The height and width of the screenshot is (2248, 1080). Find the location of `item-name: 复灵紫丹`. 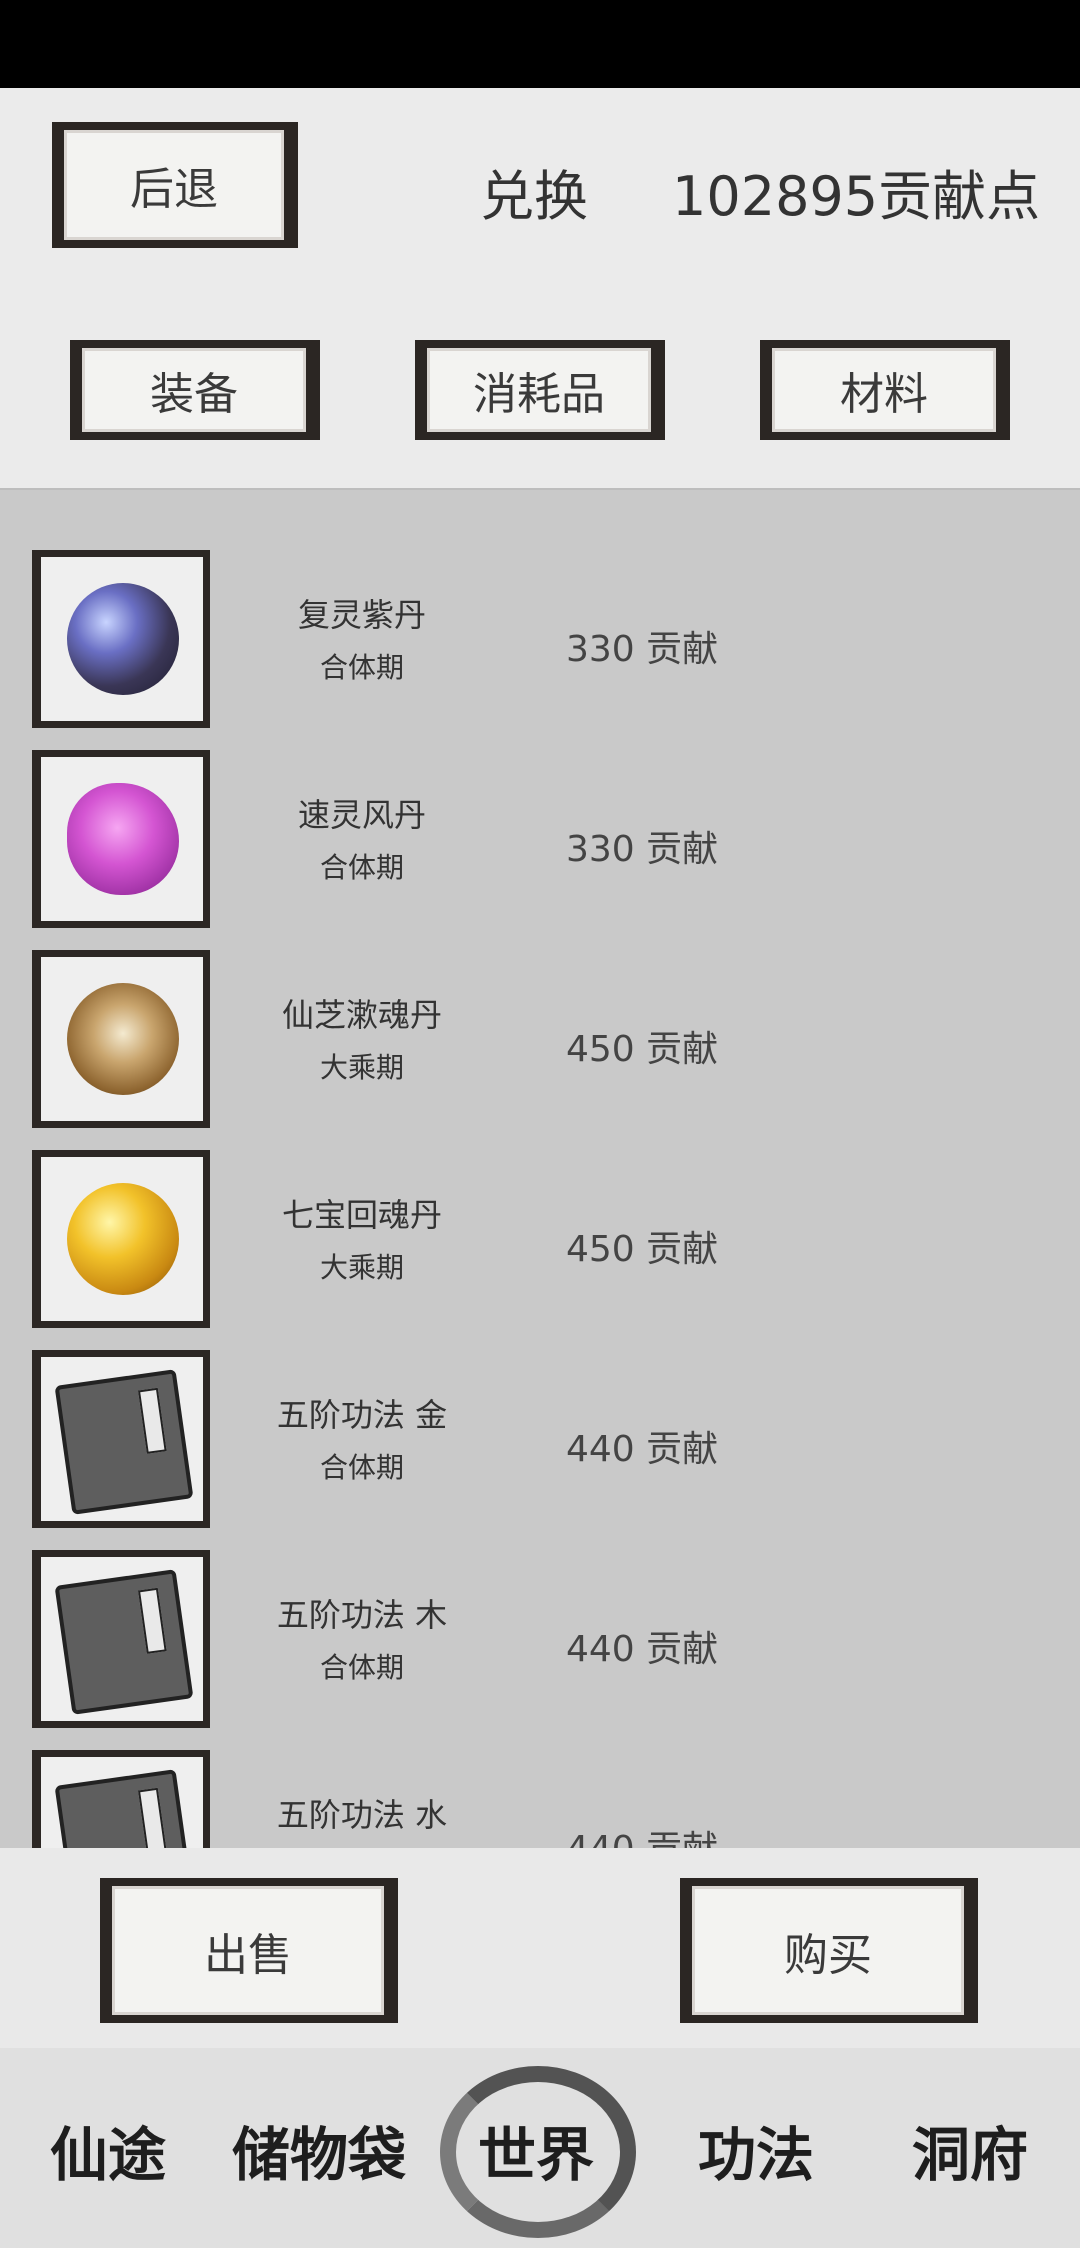

item-name: 复灵紫丹 is located at coordinates (361, 615).